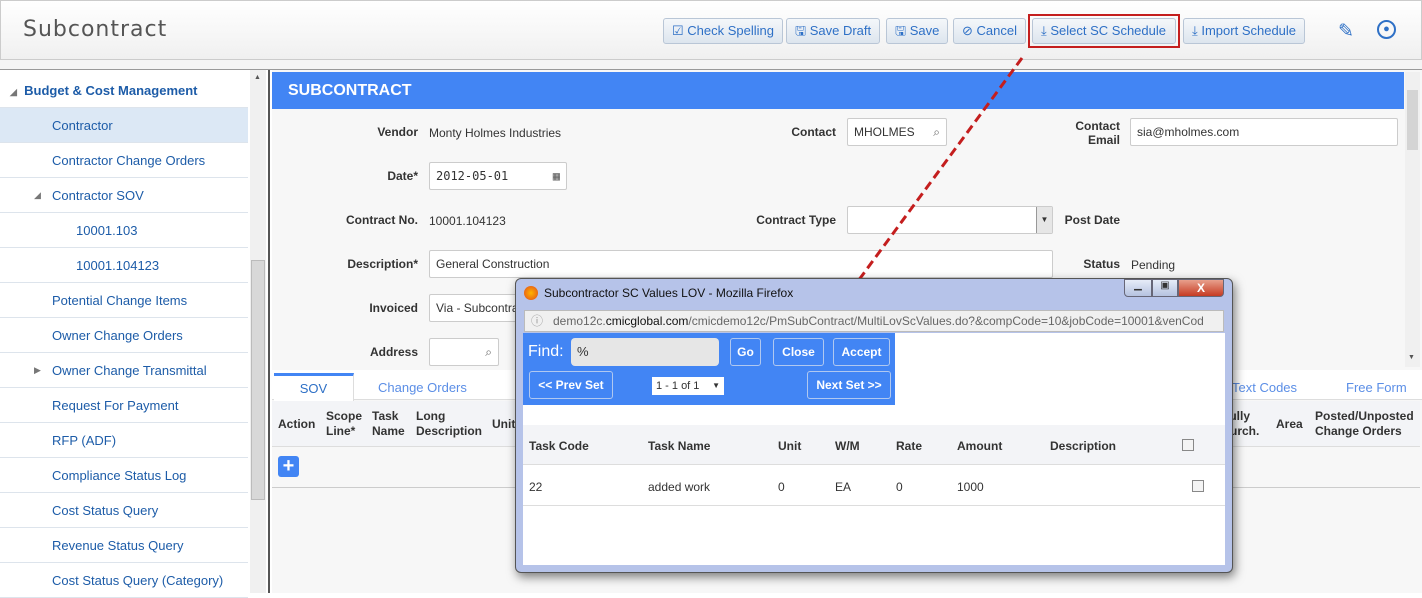 This screenshot has height=598, width=1422. Describe the element at coordinates (909, 446) in the screenshot. I see `column-header: Rate` at that location.